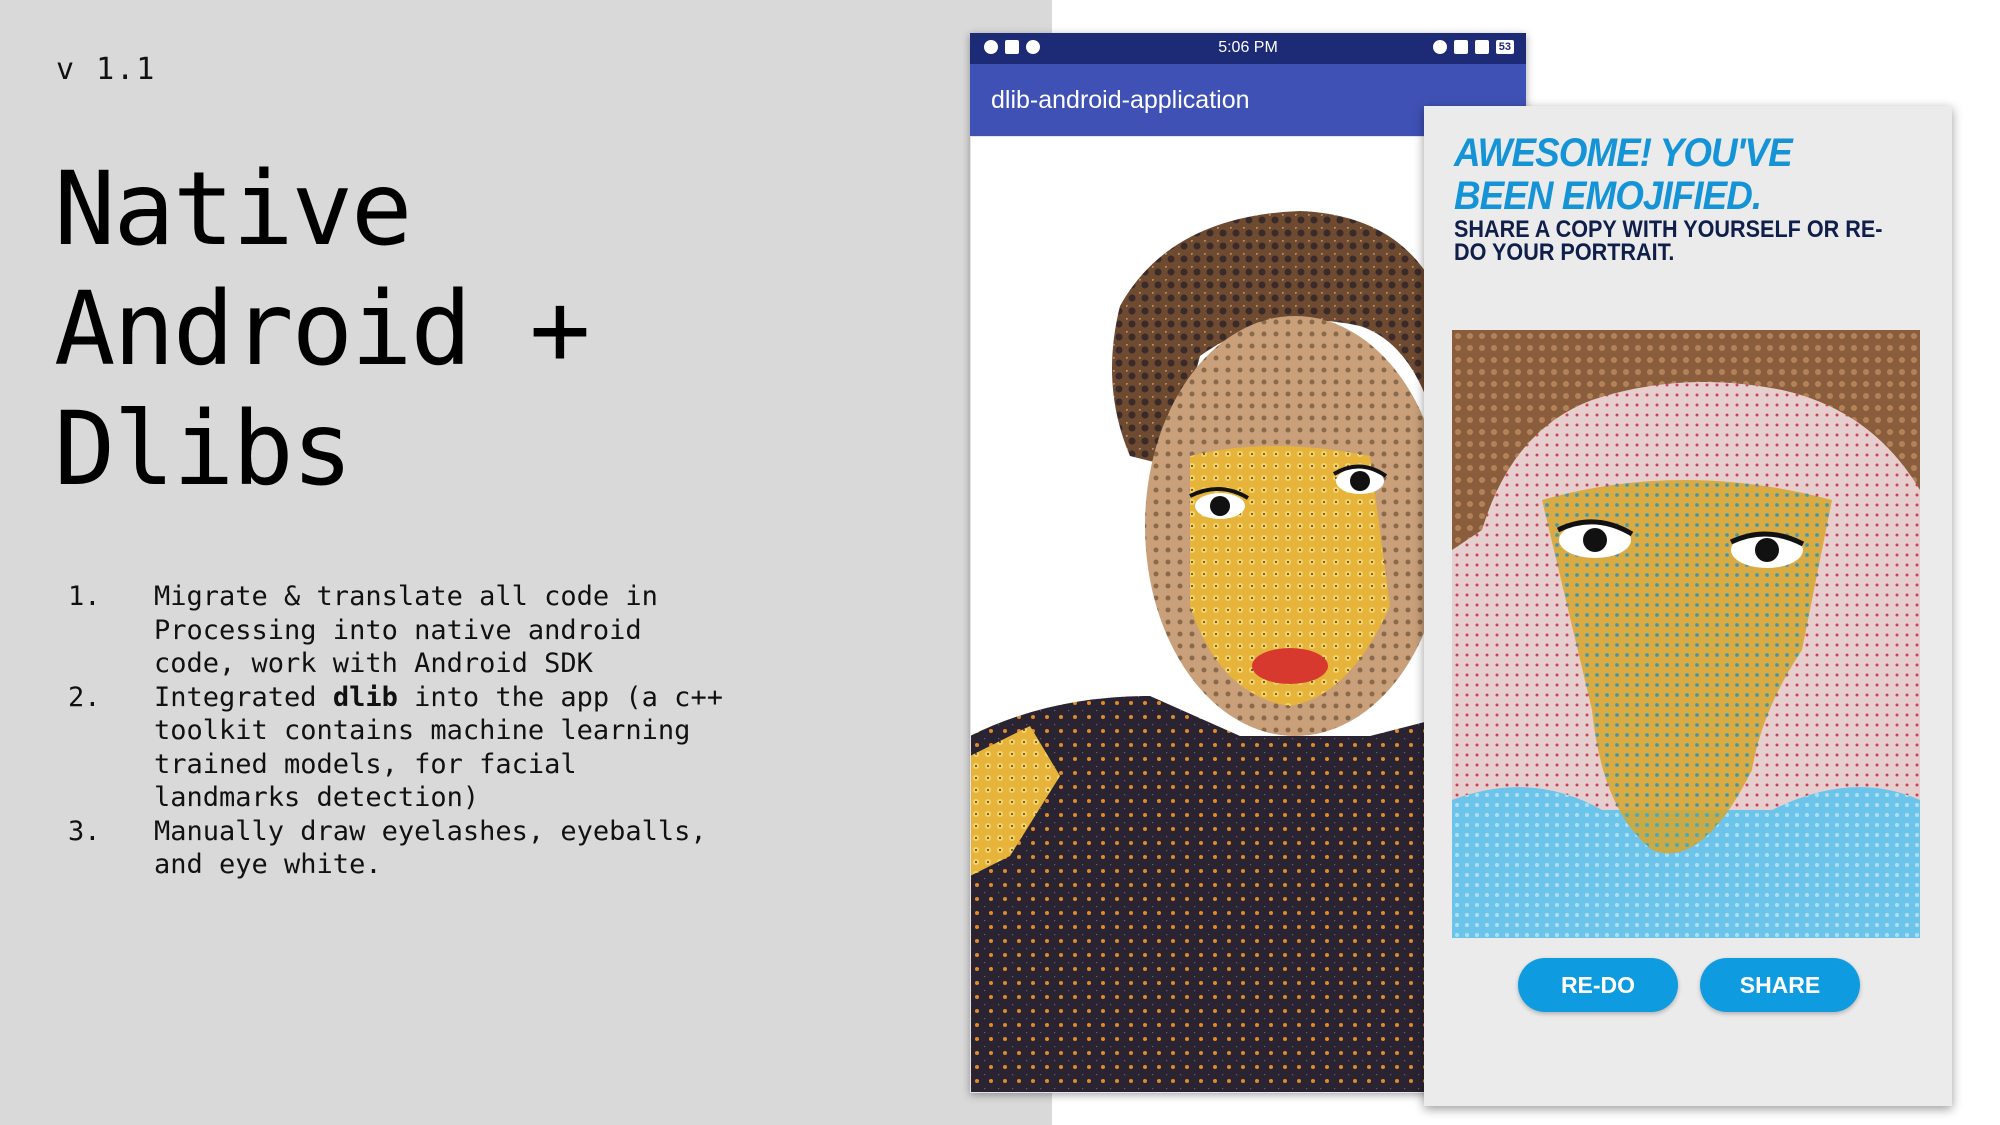 Image resolution: width=2000 pixels, height=1125 pixels. I want to click on step-number: 2., so click(84, 697).